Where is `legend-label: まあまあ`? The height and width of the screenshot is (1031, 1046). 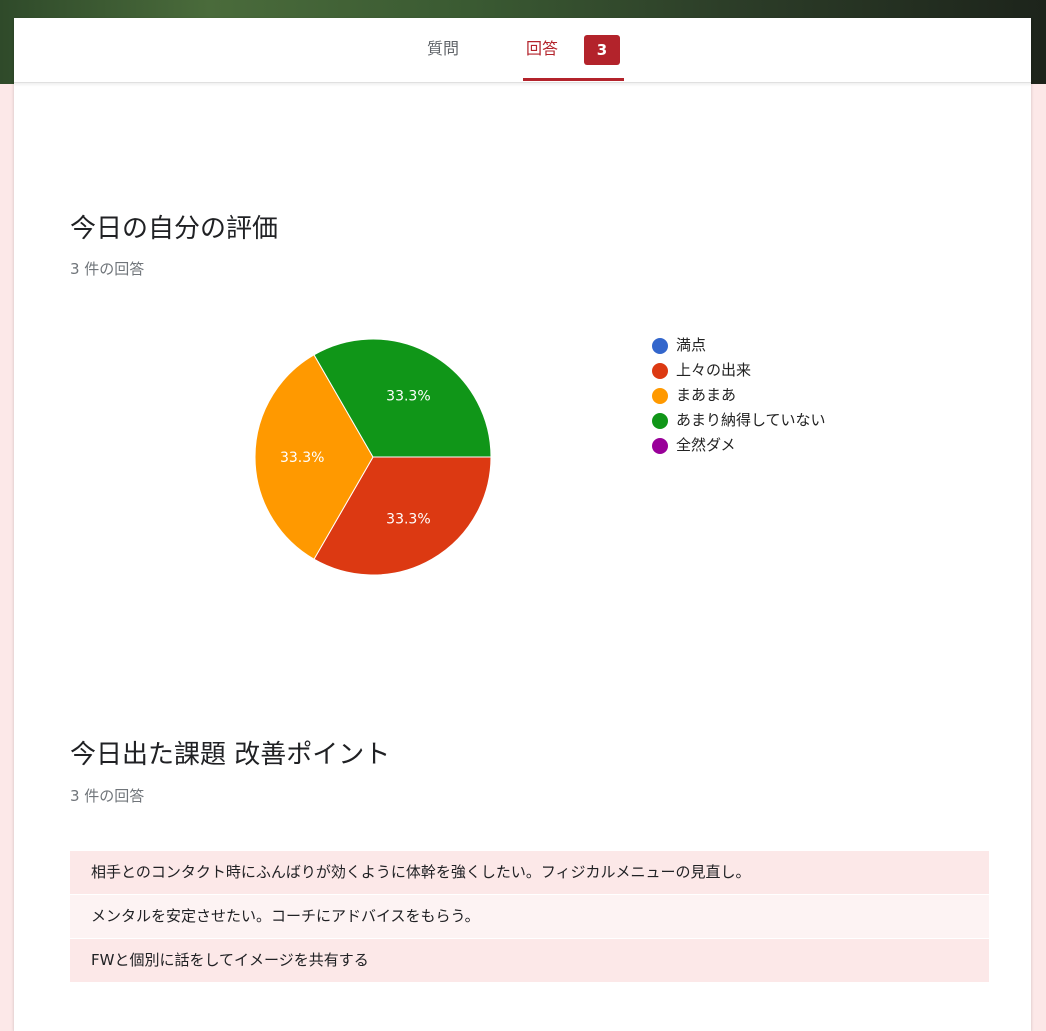
legend-label: まあまあ is located at coordinates (706, 395).